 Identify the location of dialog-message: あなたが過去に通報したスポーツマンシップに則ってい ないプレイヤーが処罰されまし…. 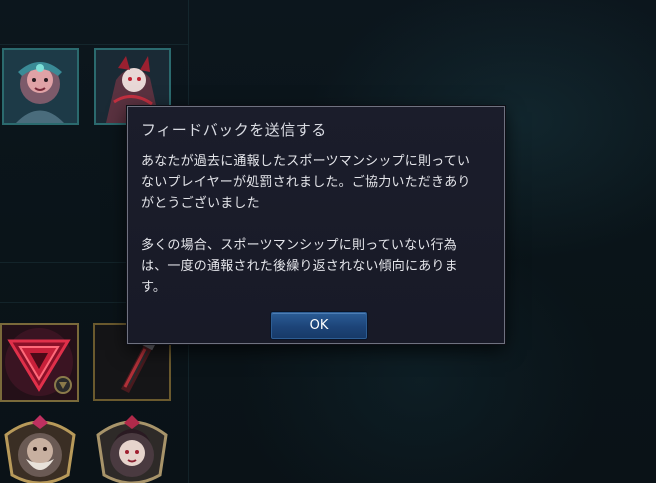
(306, 224).